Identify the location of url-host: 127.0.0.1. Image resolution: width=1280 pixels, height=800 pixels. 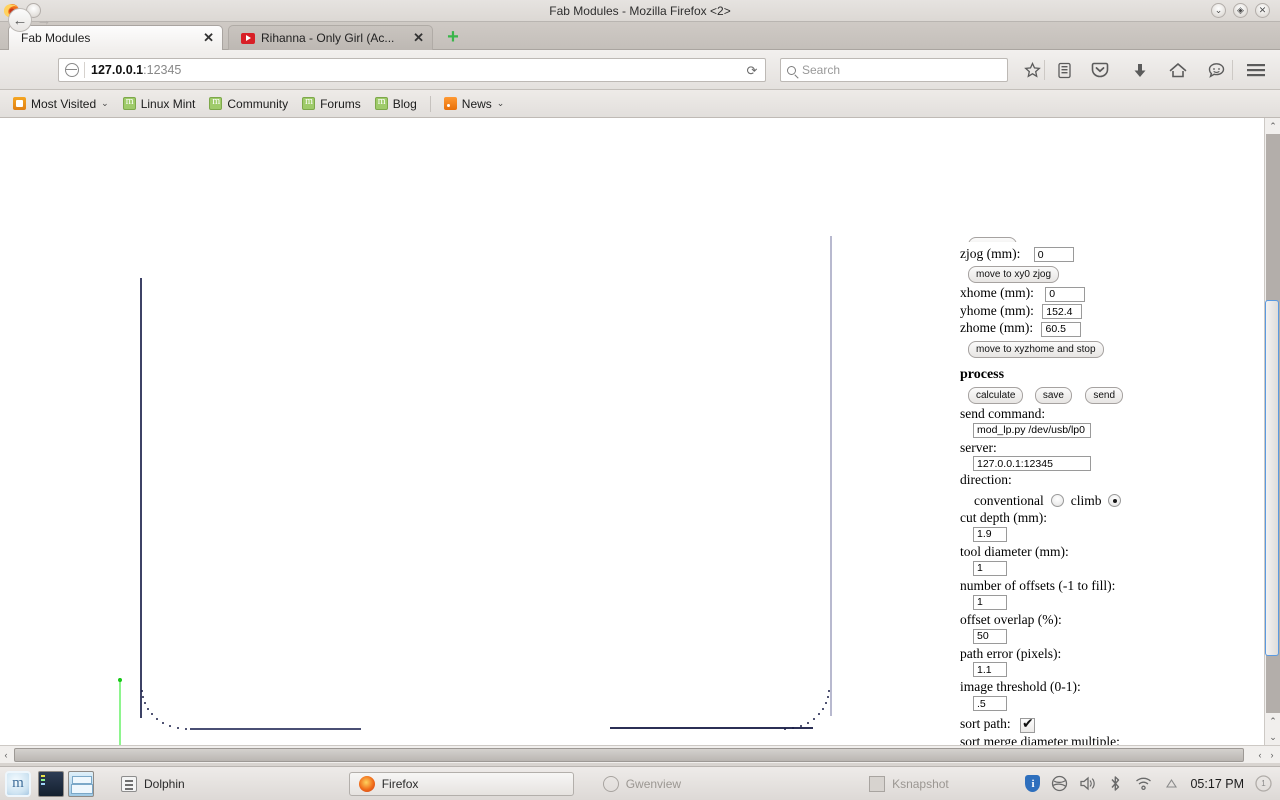
(117, 70).